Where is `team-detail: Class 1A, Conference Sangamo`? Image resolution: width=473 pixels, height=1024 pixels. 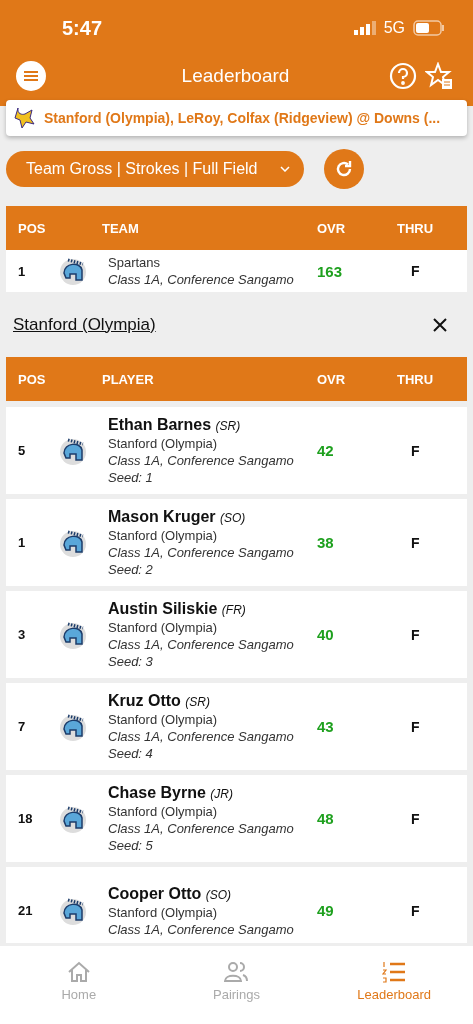 team-detail: Class 1A, Conference Sangamo is located at coordinates (201, 279).